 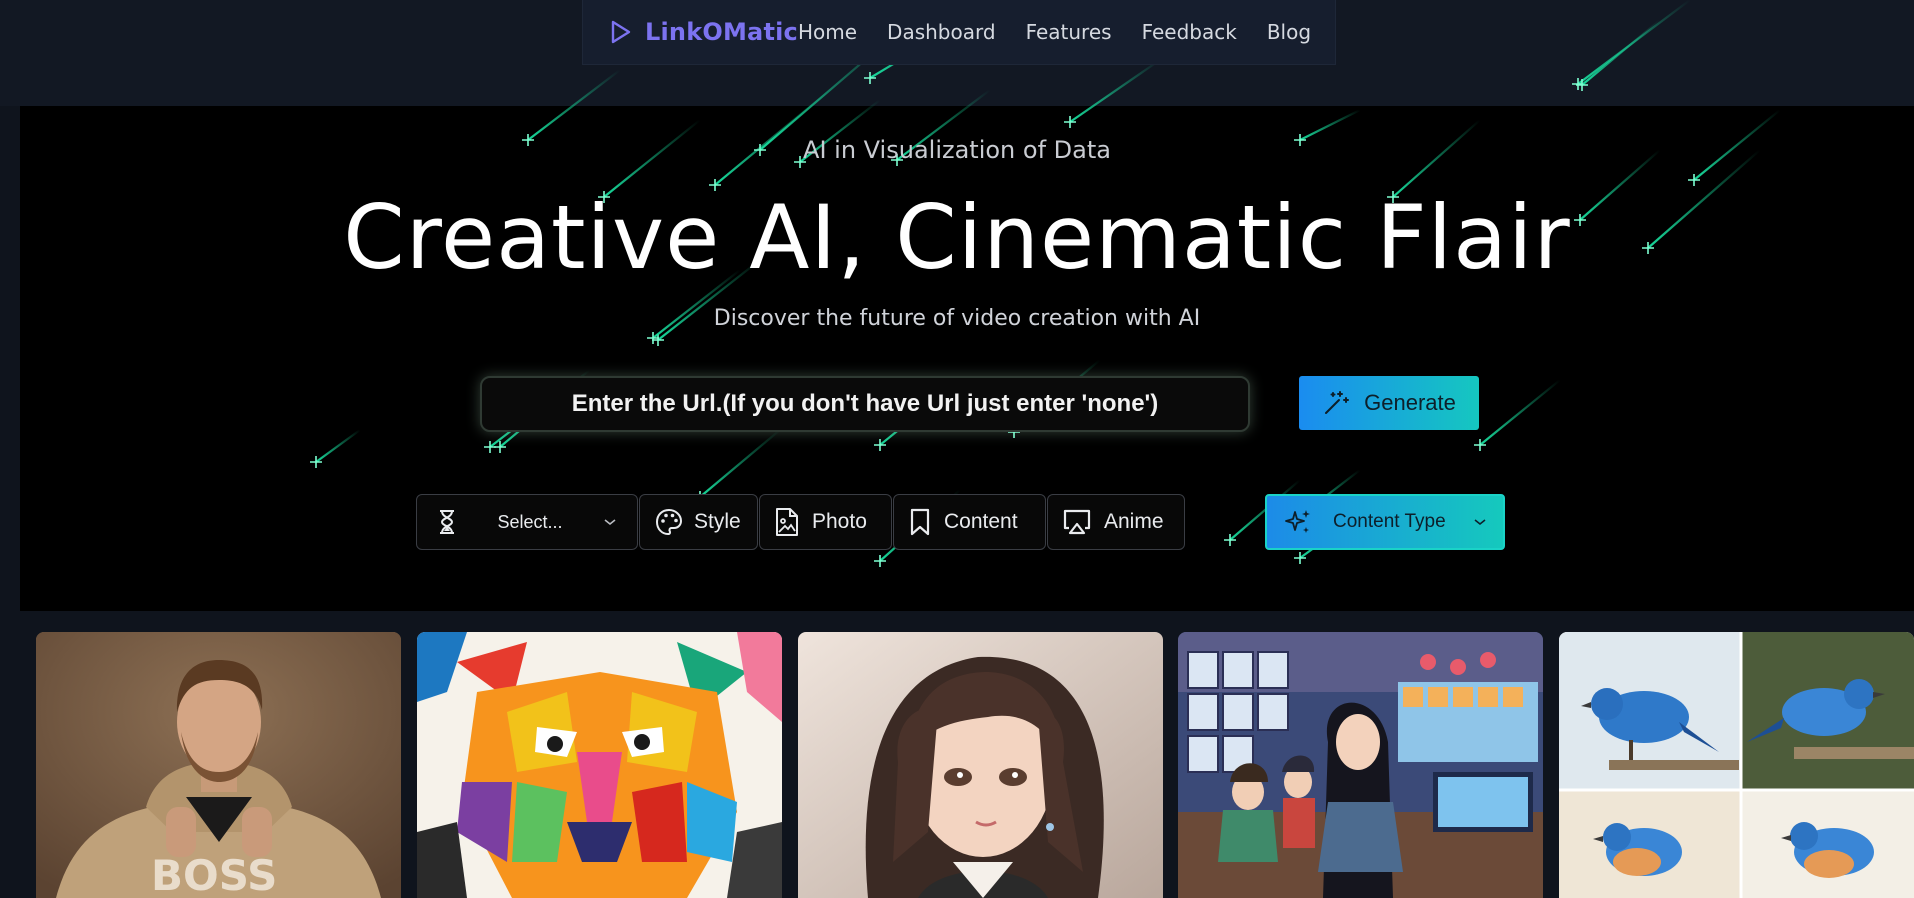 I want to click on photo-filter: Photo, so click(x=825, y=522).